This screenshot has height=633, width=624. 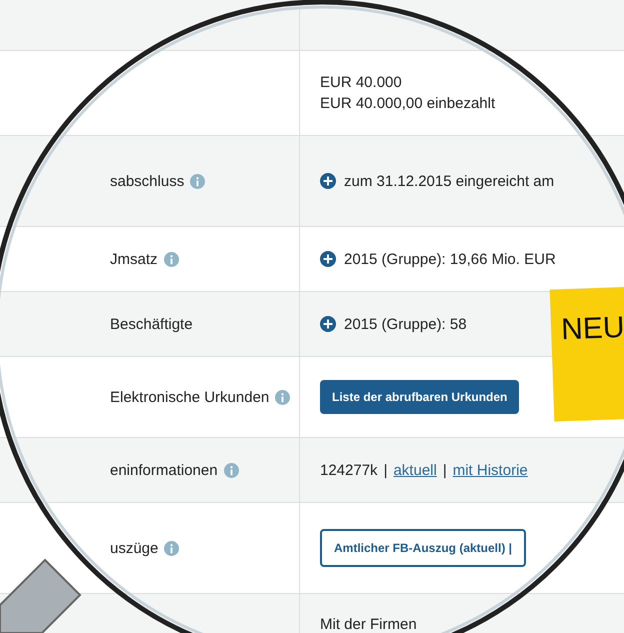 What do you see at coordinates (405, 324) in the screenshot?
I see `value-text: 2015 (Gruppe): 58` at bounding box center [405, 324].